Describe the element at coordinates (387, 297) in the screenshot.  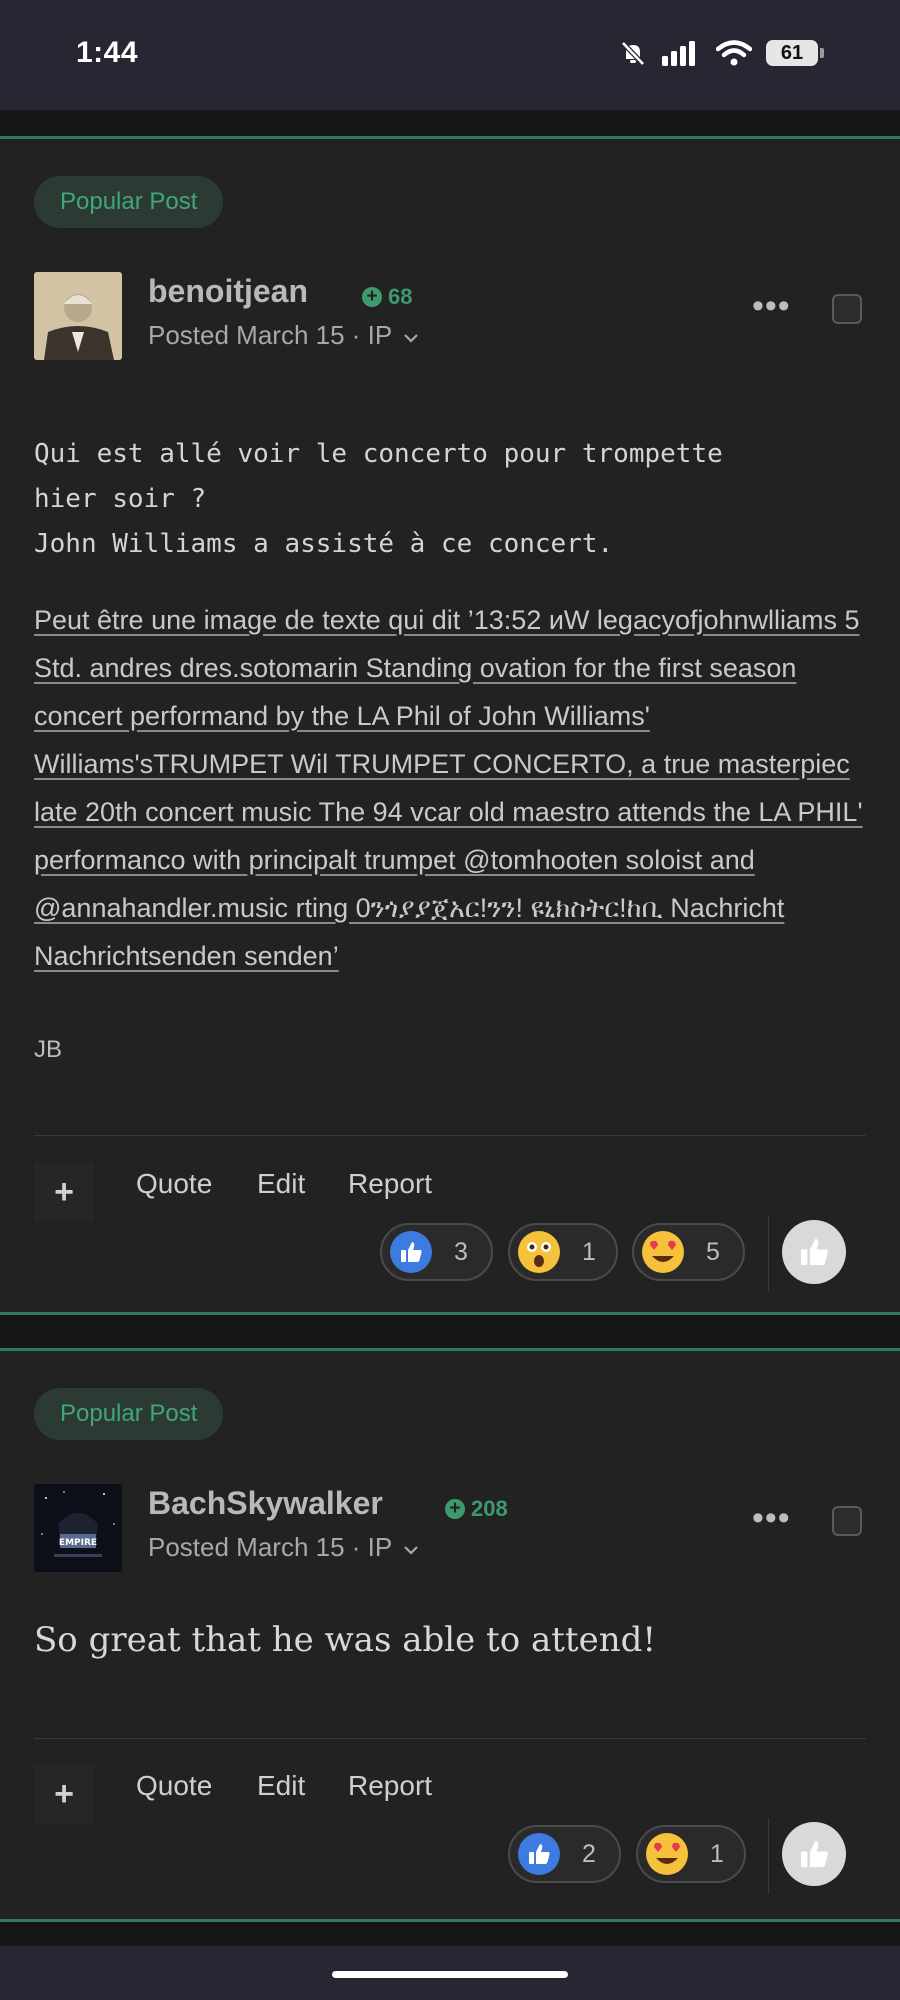
I see `reputation-badge: + 68` at that location.